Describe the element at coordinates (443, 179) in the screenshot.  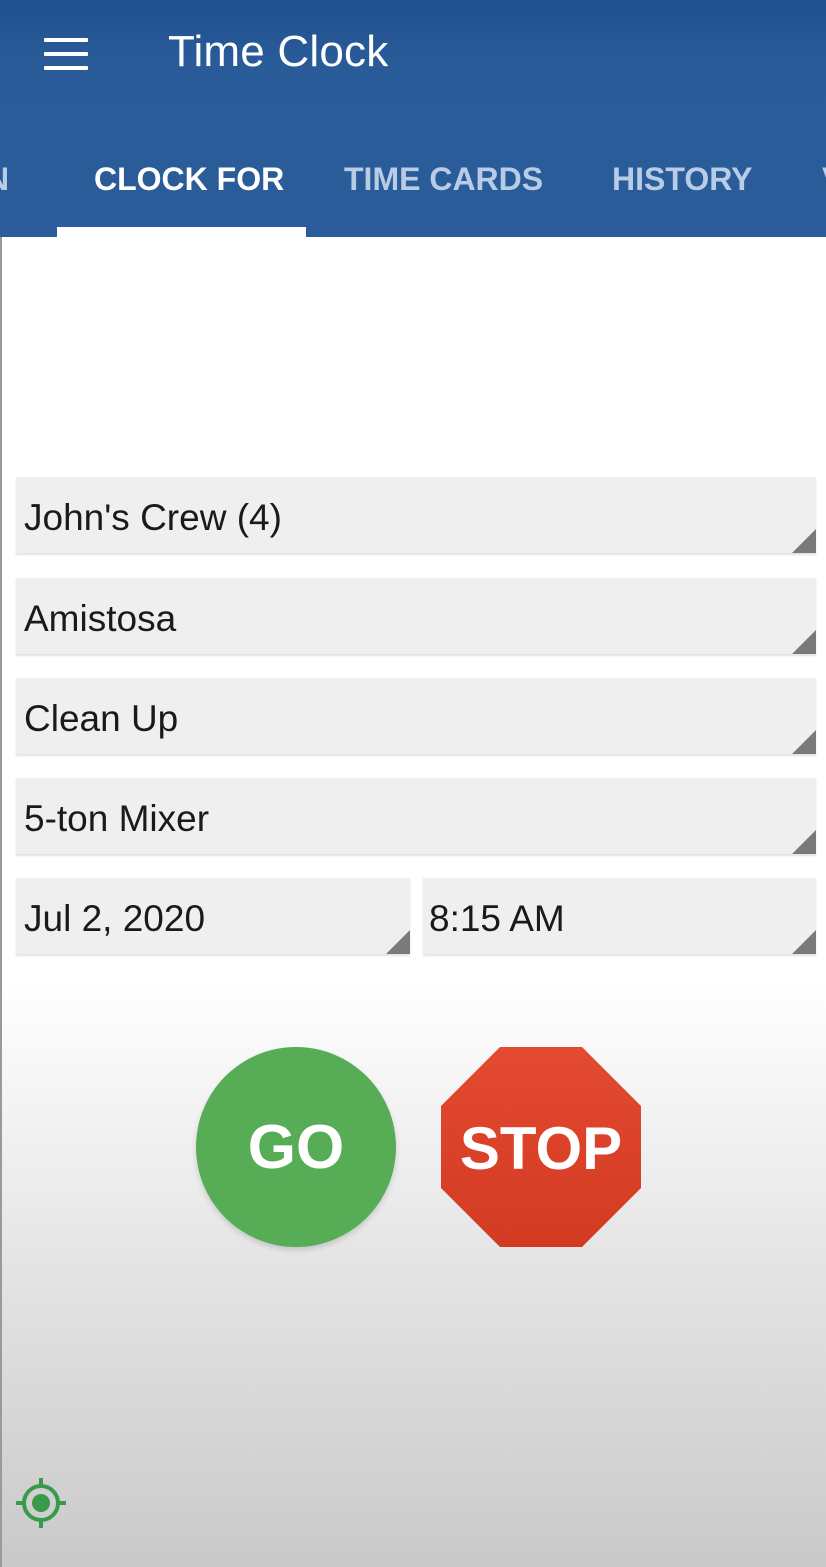
I see `tab-time-cards: TIME CARDS` at that location.